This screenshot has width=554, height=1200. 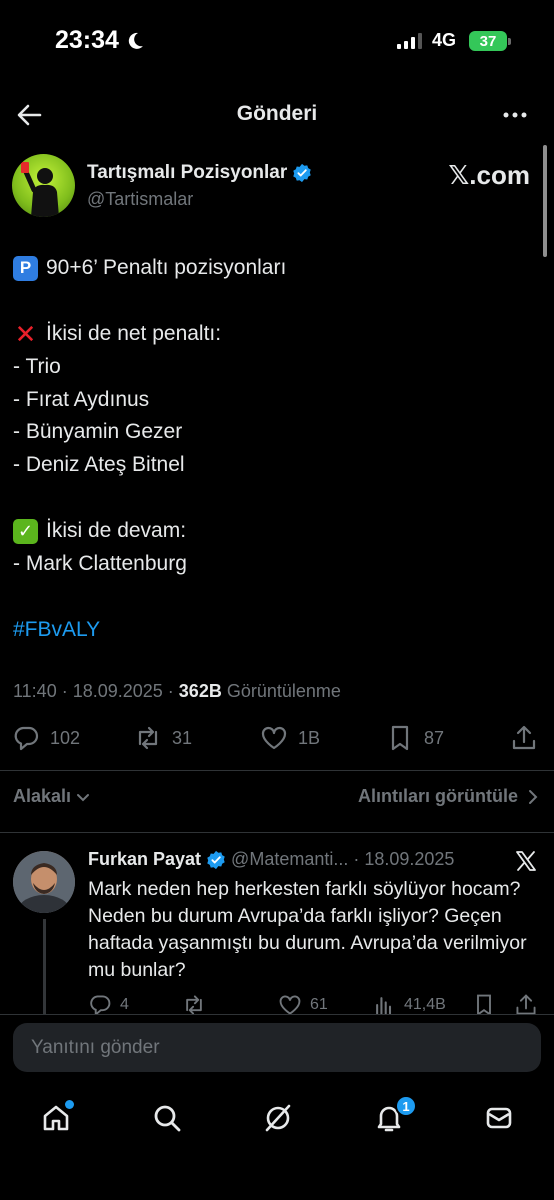 I want to click on network-type: 4G, so click(x=444, y=40).